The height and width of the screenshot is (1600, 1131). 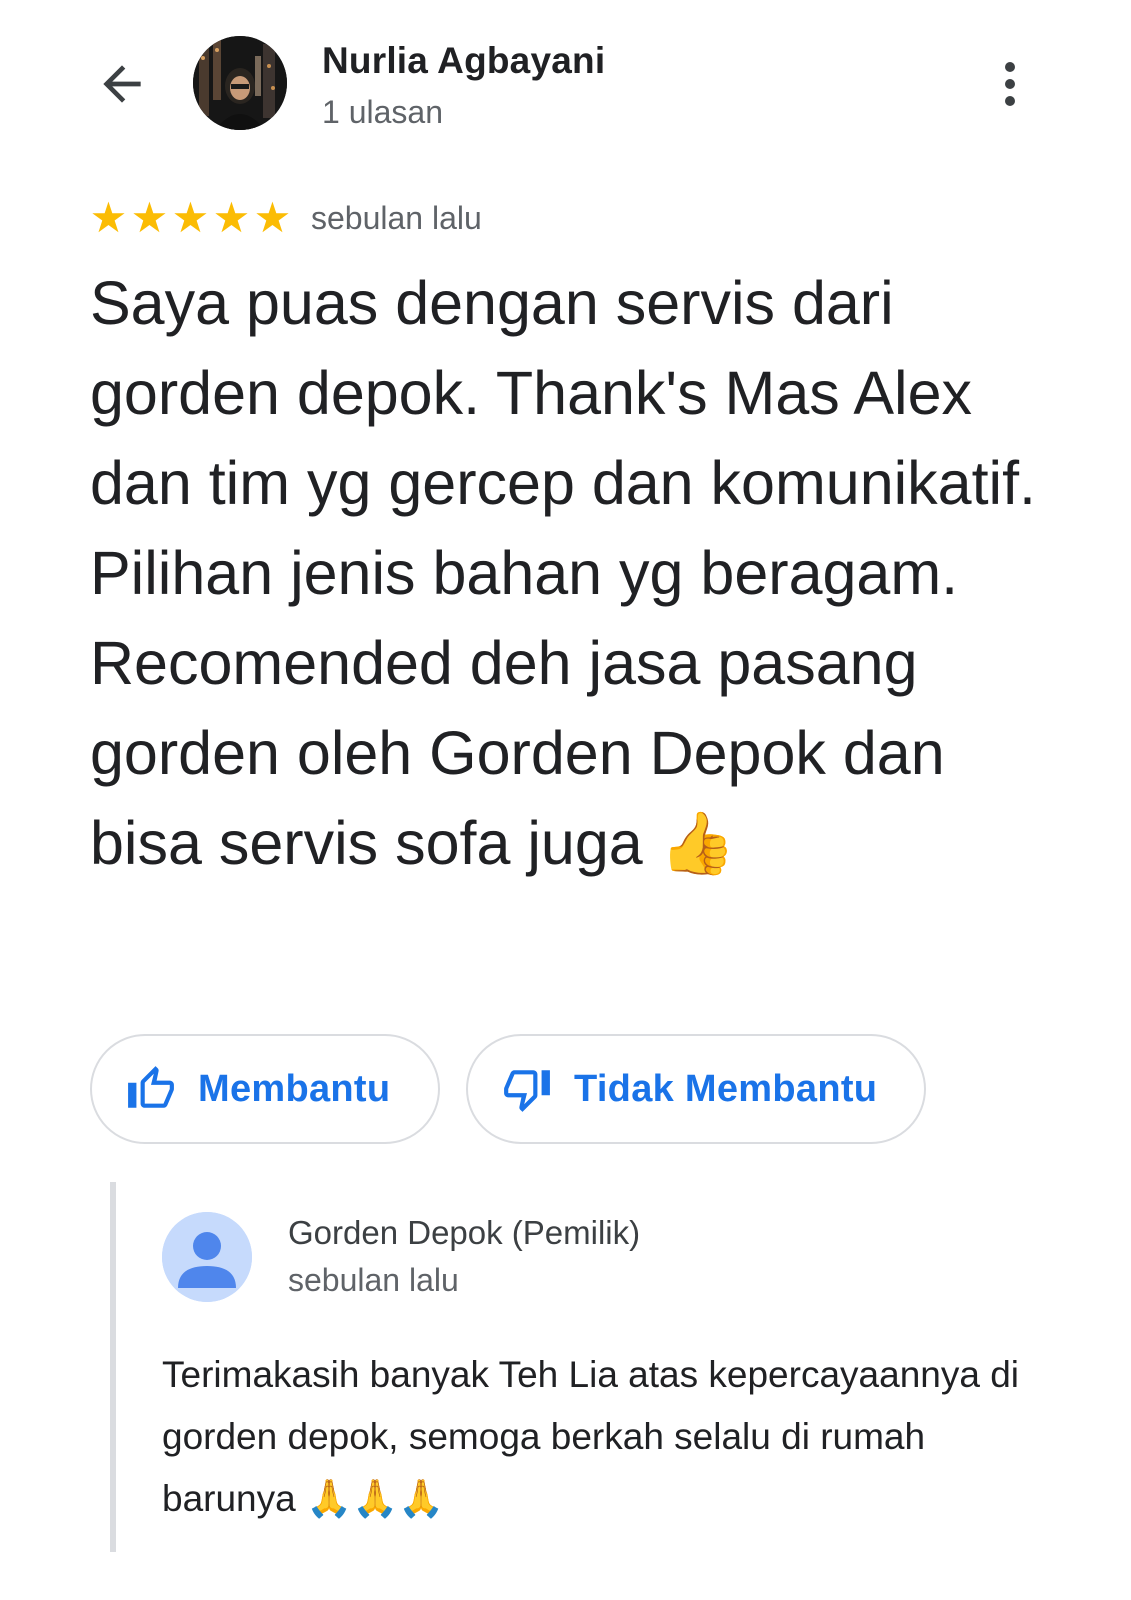 What do you see at coordinates (113, 1367) in the screenshot?
I see `reply-divider` at bounding box center [113, 1367].